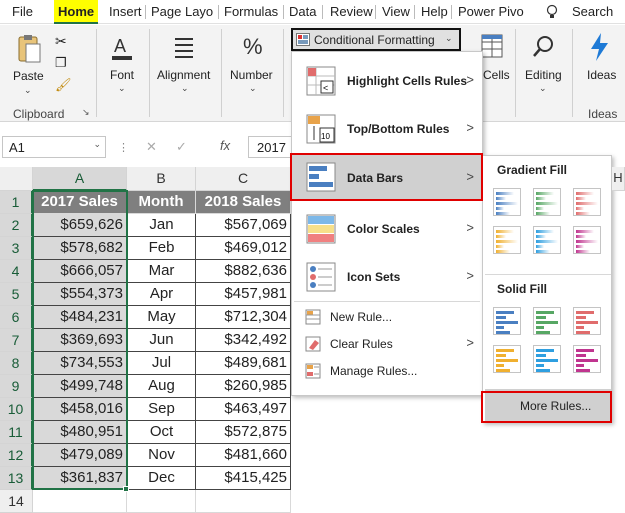 This screenshot has width=625, height=513. I want to click on enter-icon: ✓, so click(181, 147).